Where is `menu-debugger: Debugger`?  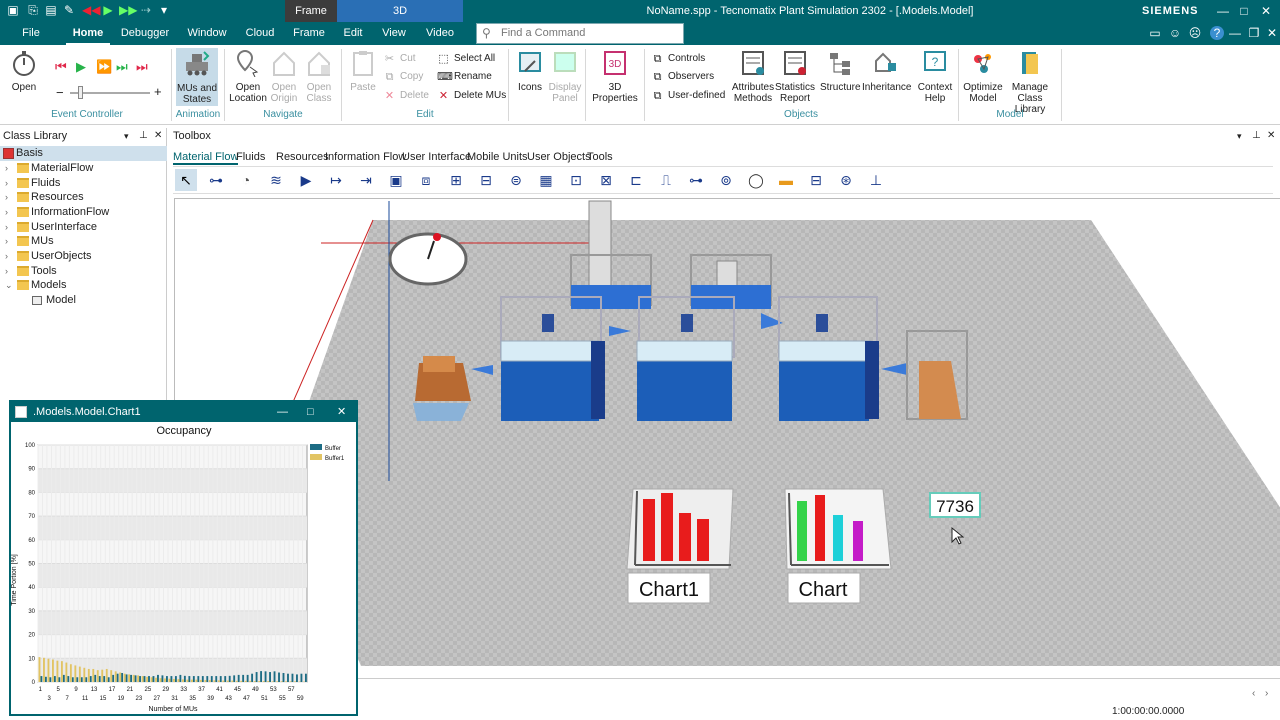
menu-debugger: Debugger is located at coordinates (145, 33).